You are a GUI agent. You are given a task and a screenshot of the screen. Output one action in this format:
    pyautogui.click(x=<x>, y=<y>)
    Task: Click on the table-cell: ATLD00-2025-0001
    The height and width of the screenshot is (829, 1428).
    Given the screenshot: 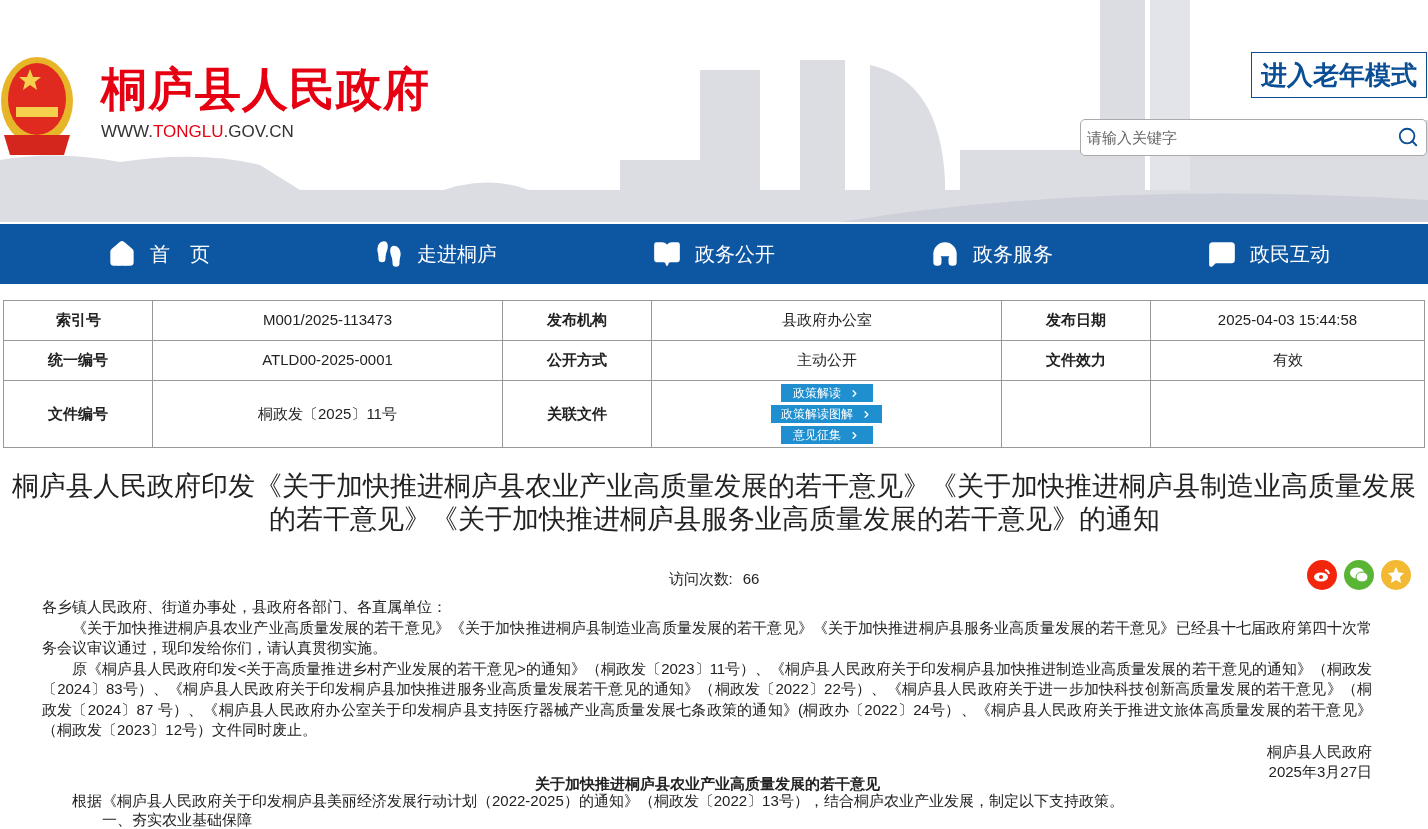 What is the action you would take?
    pyautogui.click(x=327, y=360)
    